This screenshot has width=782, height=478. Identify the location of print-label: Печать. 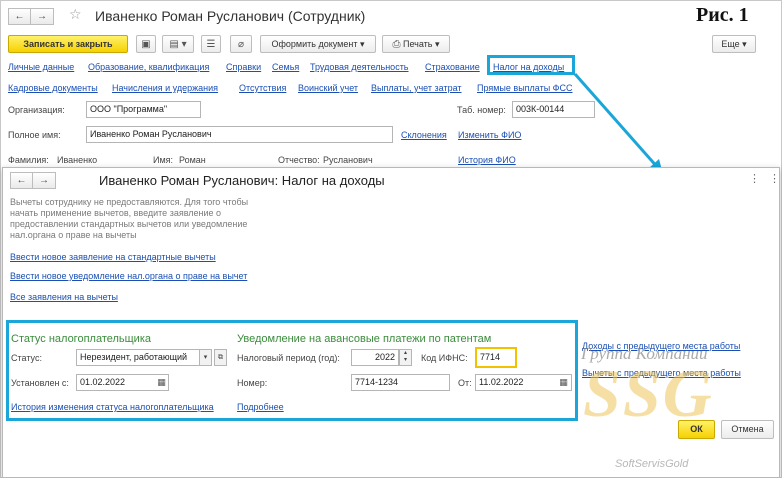
(418, 44).